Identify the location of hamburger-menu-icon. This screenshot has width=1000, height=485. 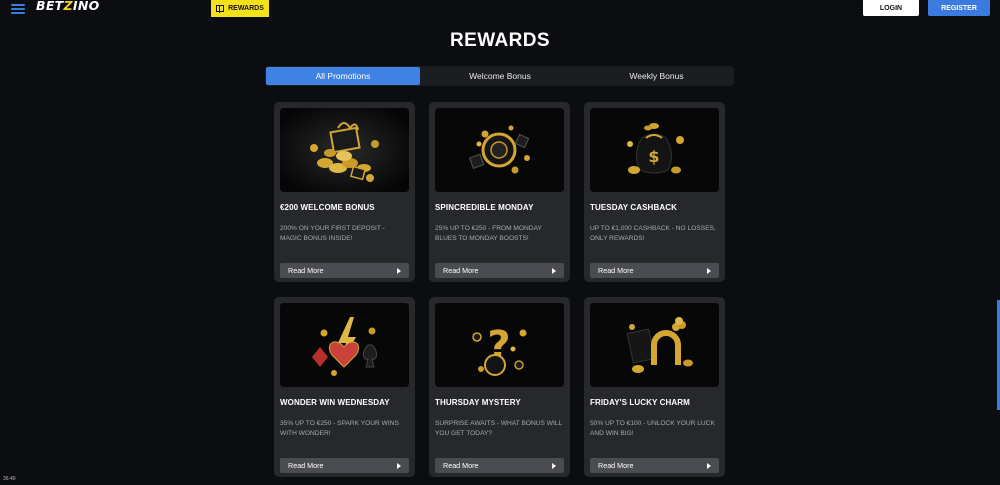
(18, 8).